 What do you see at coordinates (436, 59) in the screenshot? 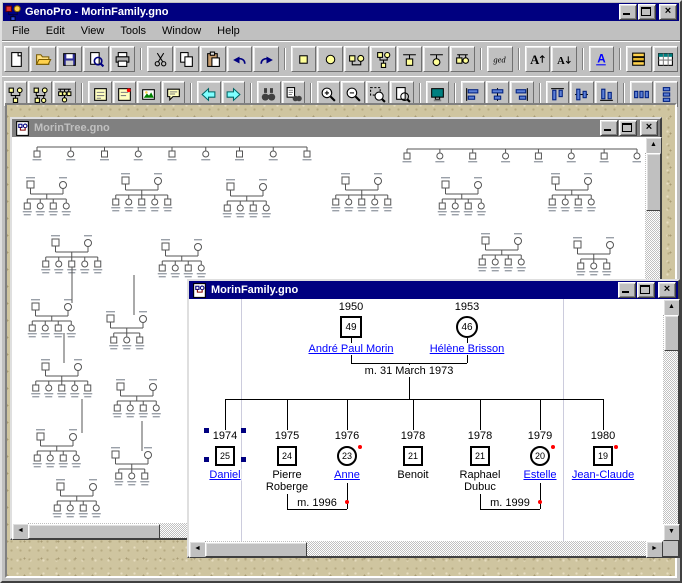
I see `add-daughter-button` at bounding box center [436, 59].